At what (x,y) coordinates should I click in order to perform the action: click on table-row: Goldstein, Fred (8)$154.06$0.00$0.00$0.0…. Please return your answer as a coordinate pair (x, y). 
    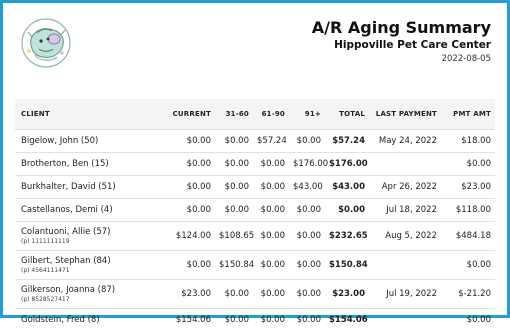
    Looking at the image, I should click on (255, 320).